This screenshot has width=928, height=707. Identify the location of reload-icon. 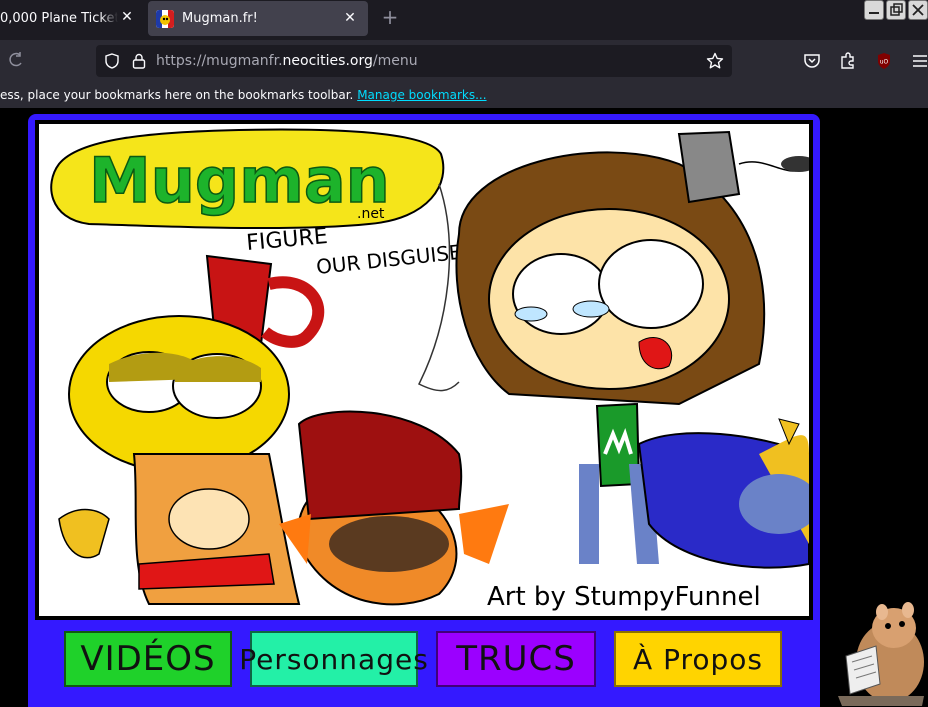
(16, 62).